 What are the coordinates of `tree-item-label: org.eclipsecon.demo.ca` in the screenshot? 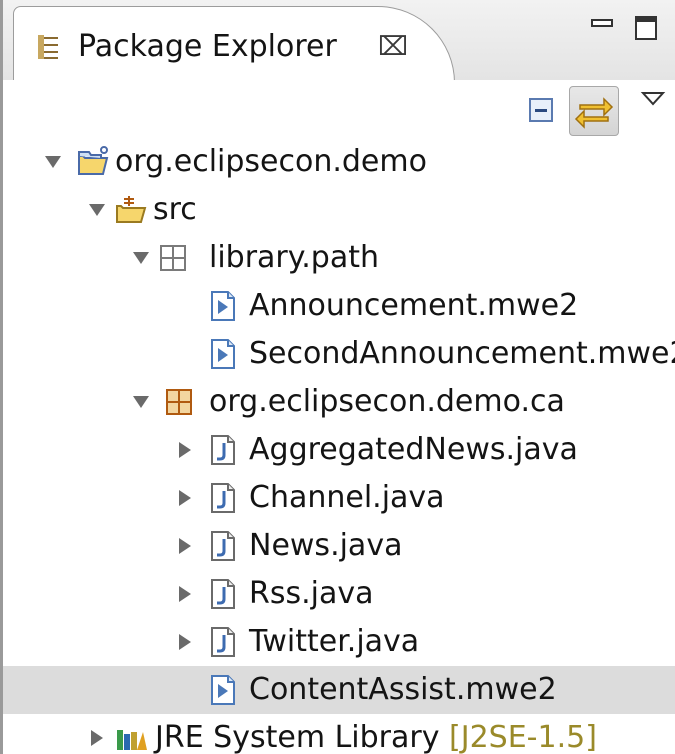 It's located at (387, 401).